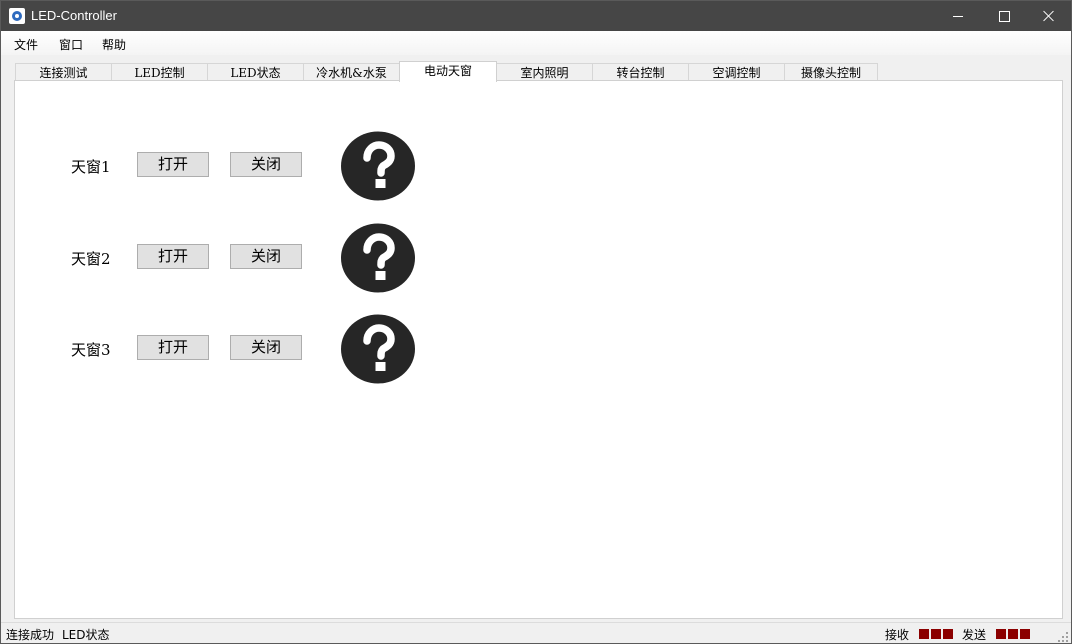 This screenshot has width=1072, height=644. What do you see at coordinates (17, 16) in the screenshot?
I see `app-icon` at bounding box center [17, 16].